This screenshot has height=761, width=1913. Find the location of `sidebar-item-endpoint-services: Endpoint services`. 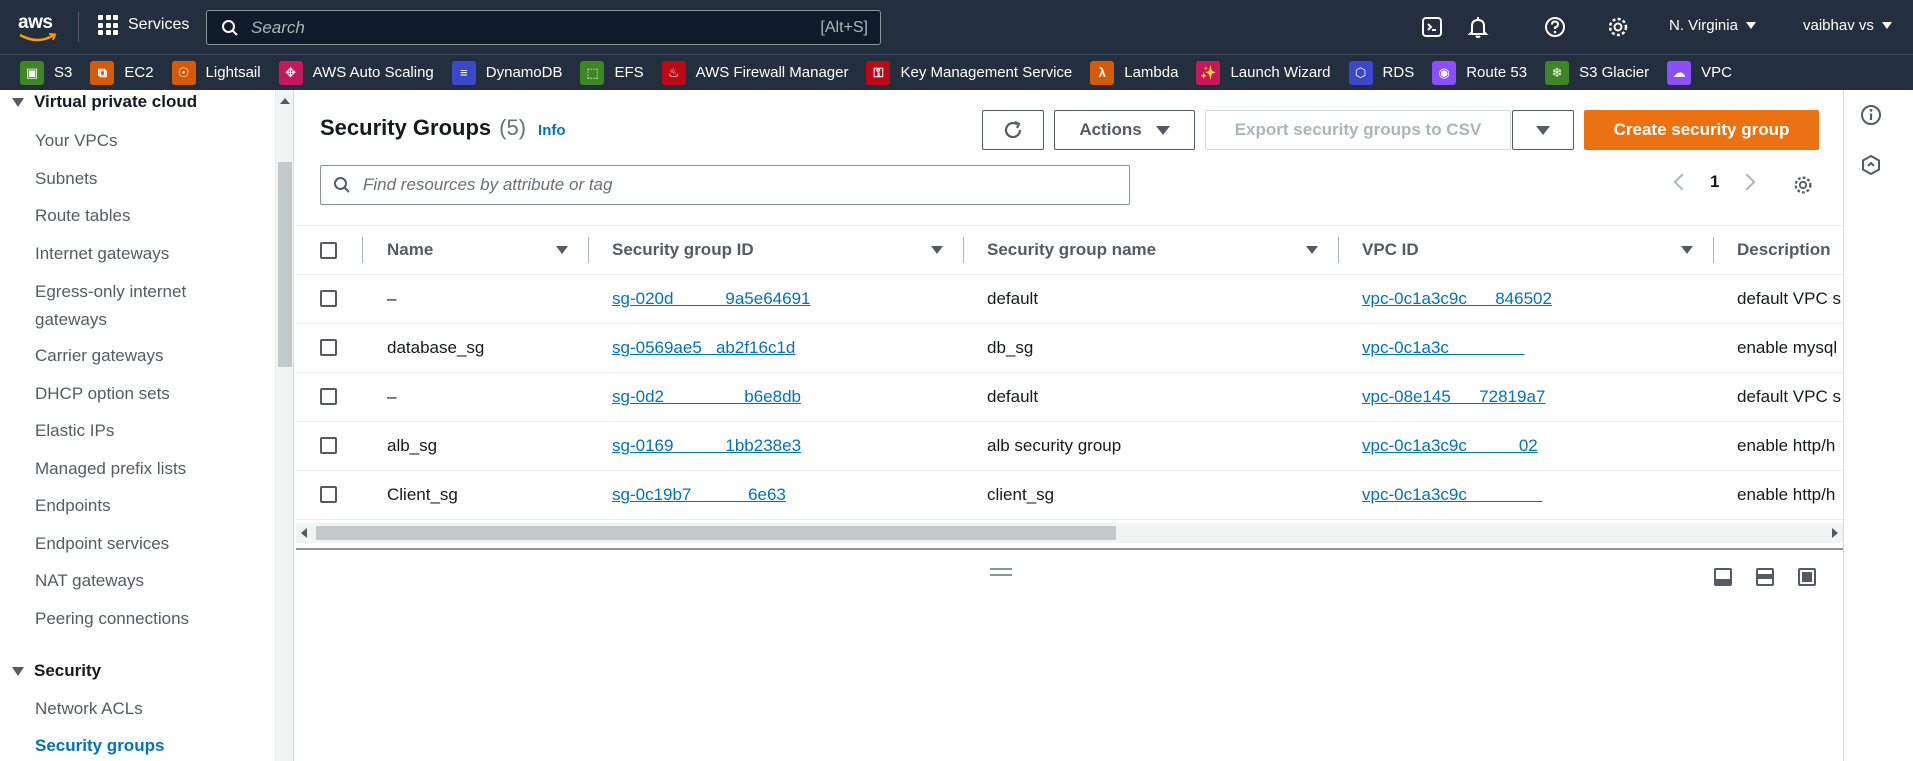

sidebar-item-endpoint-services: Endpoint services is located at coordinates (102, 544).